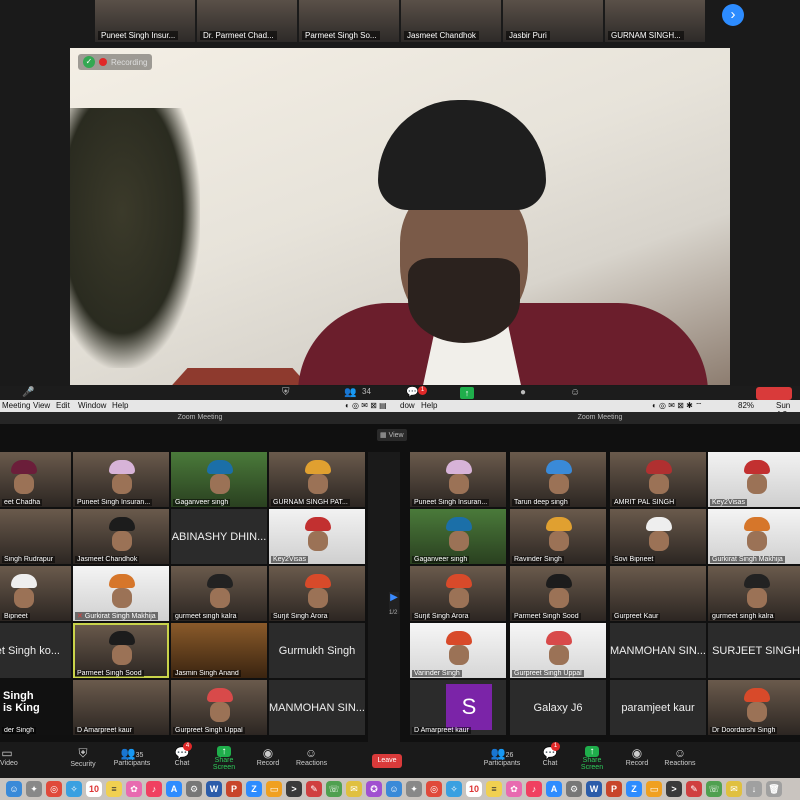  I want to click on participant-tile: ✕ Gurkirat Singh Makhija, so click(121, 593).